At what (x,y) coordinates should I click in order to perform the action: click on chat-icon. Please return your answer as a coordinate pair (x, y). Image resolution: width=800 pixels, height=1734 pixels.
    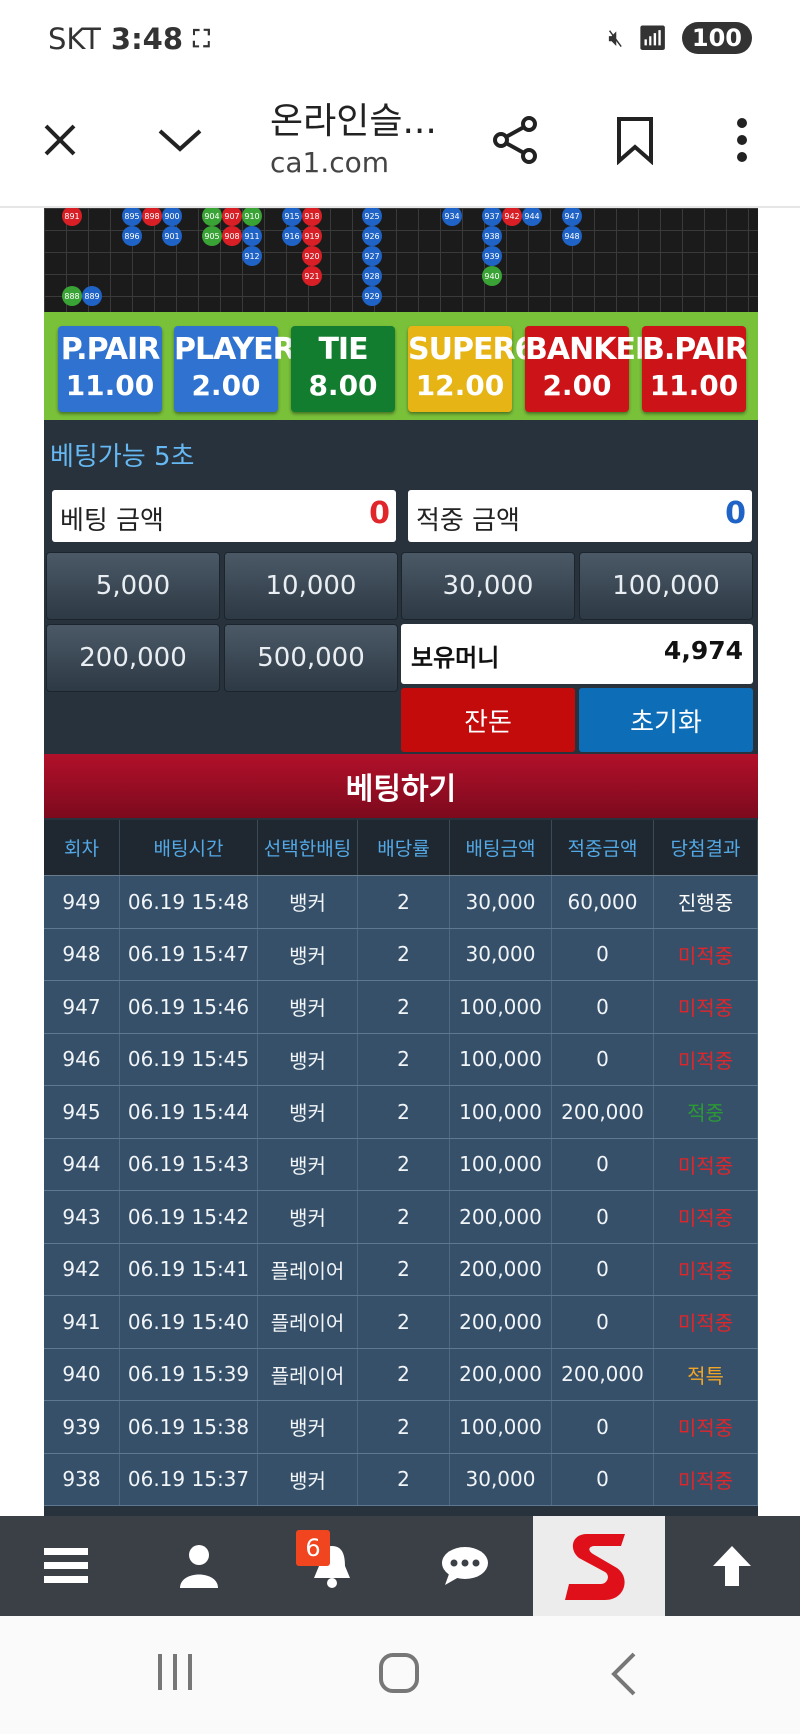
    Looking at the image, I should click on (465, 1566).